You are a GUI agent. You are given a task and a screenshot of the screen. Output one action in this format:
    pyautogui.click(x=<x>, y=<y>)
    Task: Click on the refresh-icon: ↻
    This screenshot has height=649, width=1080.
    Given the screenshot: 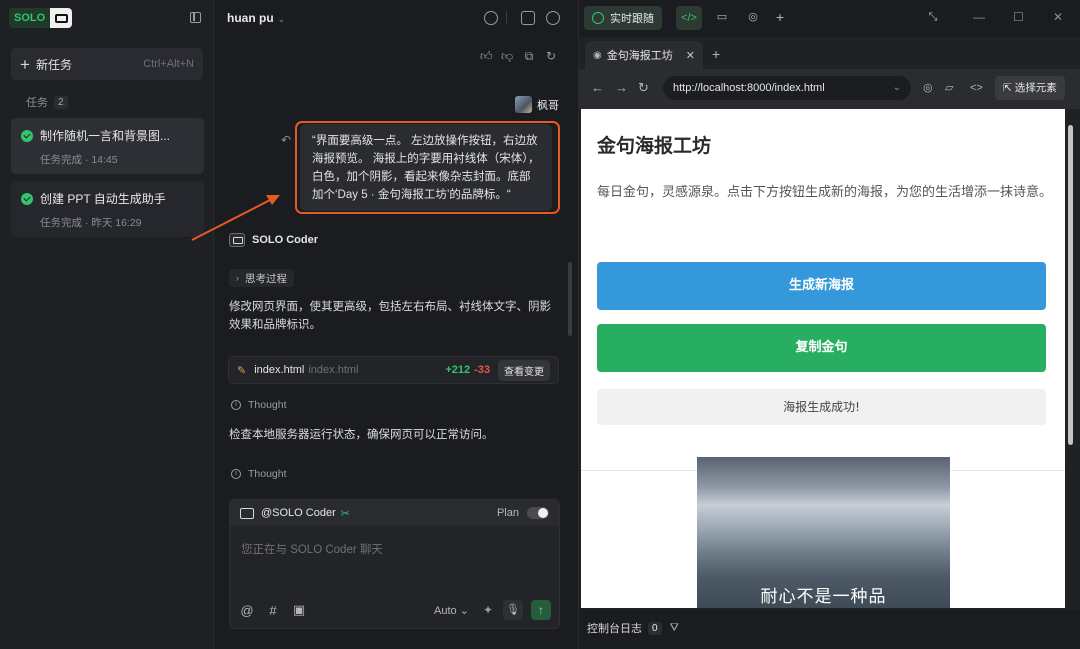 What is the action you would take?
    pyautogui.click(x=551, y=56)
    